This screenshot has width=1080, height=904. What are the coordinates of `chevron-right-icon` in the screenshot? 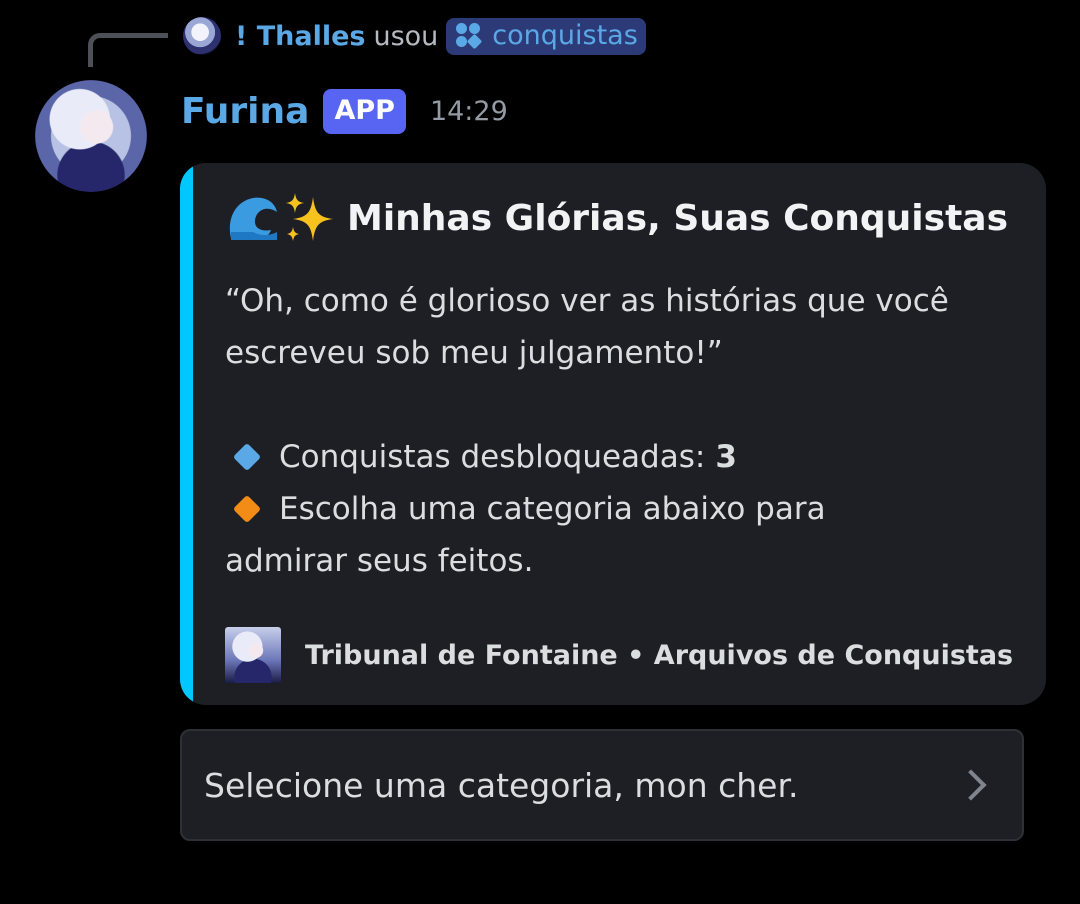 It's located at (971, 785).